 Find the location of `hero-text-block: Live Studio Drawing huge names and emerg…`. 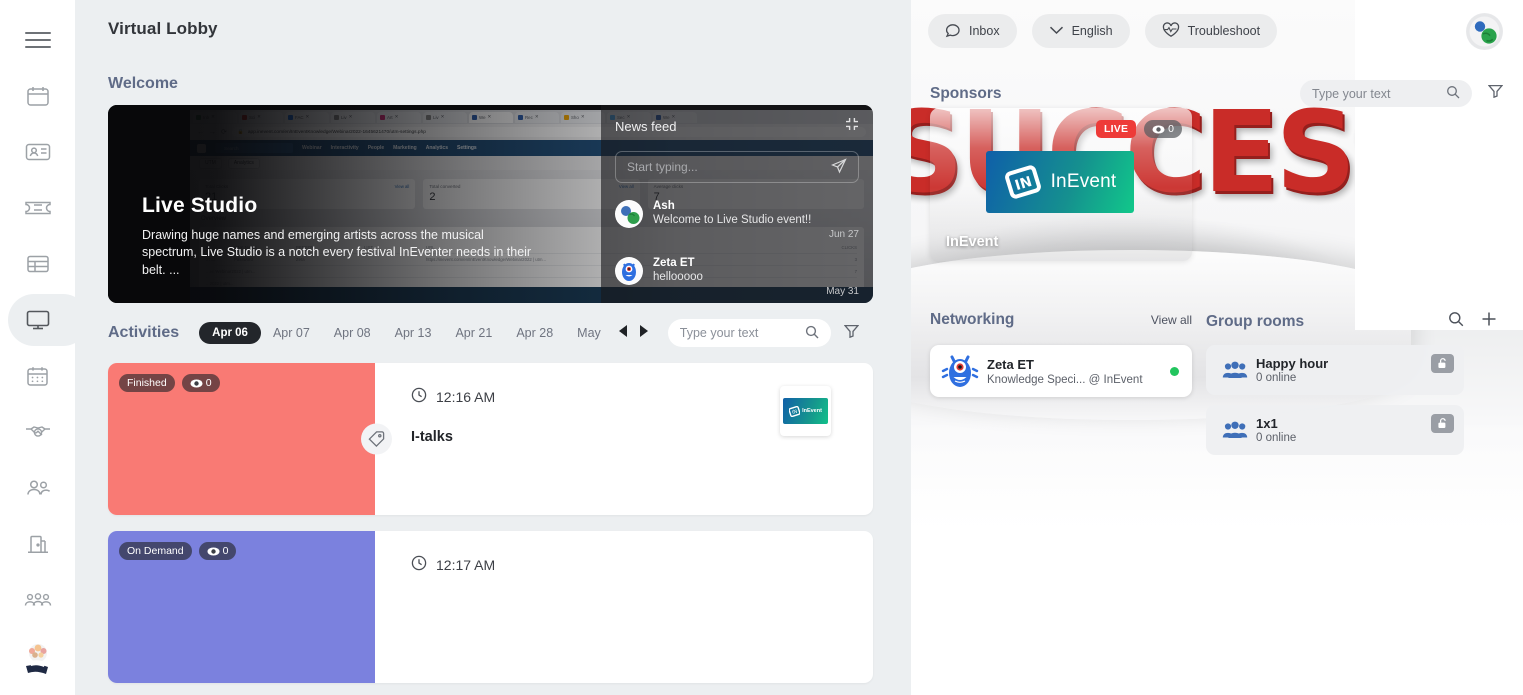

hero-text-block: Live Studio Drawing huge names and emerg… is located at coordinates (342, 237).